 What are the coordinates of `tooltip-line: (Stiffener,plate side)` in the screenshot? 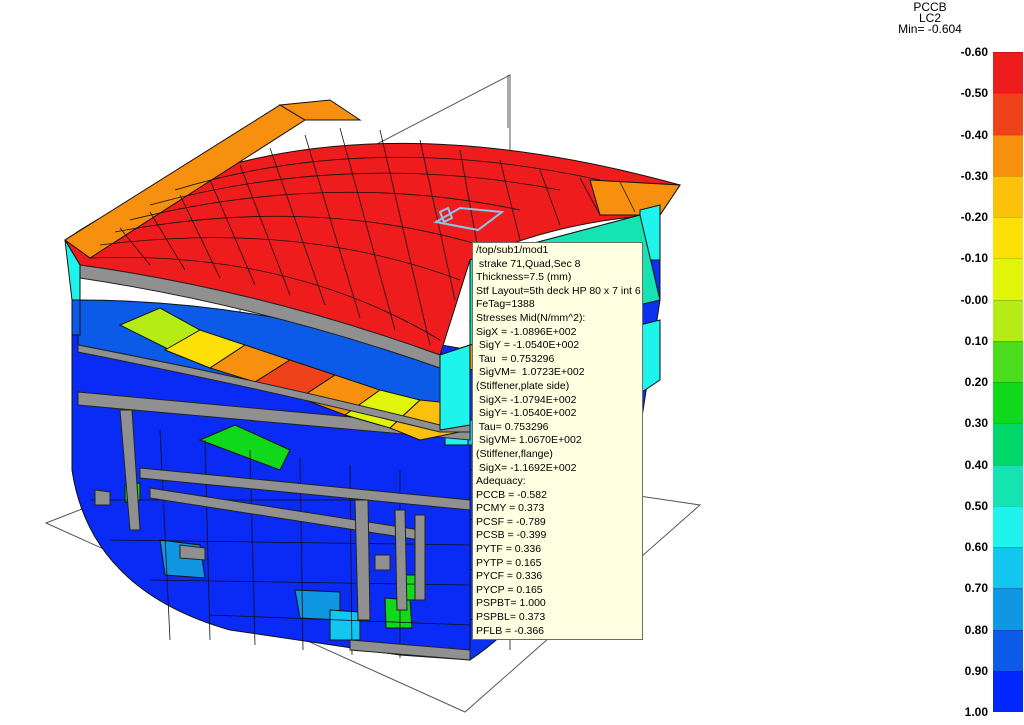 It's located at (523, 385).